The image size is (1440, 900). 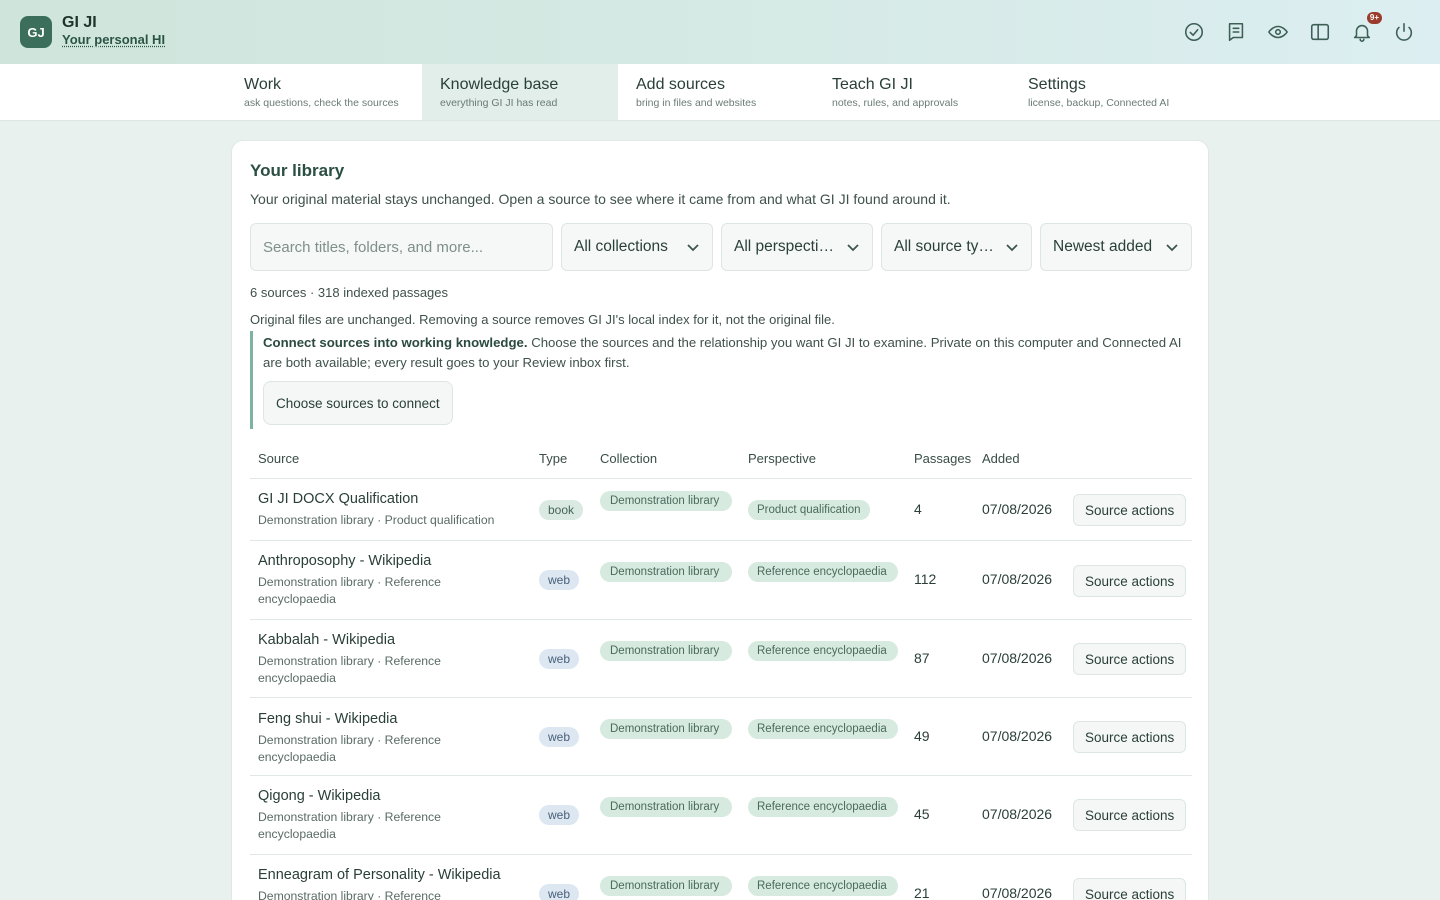 I want to click on app-logo: GJ, so click(x=36, y=32).